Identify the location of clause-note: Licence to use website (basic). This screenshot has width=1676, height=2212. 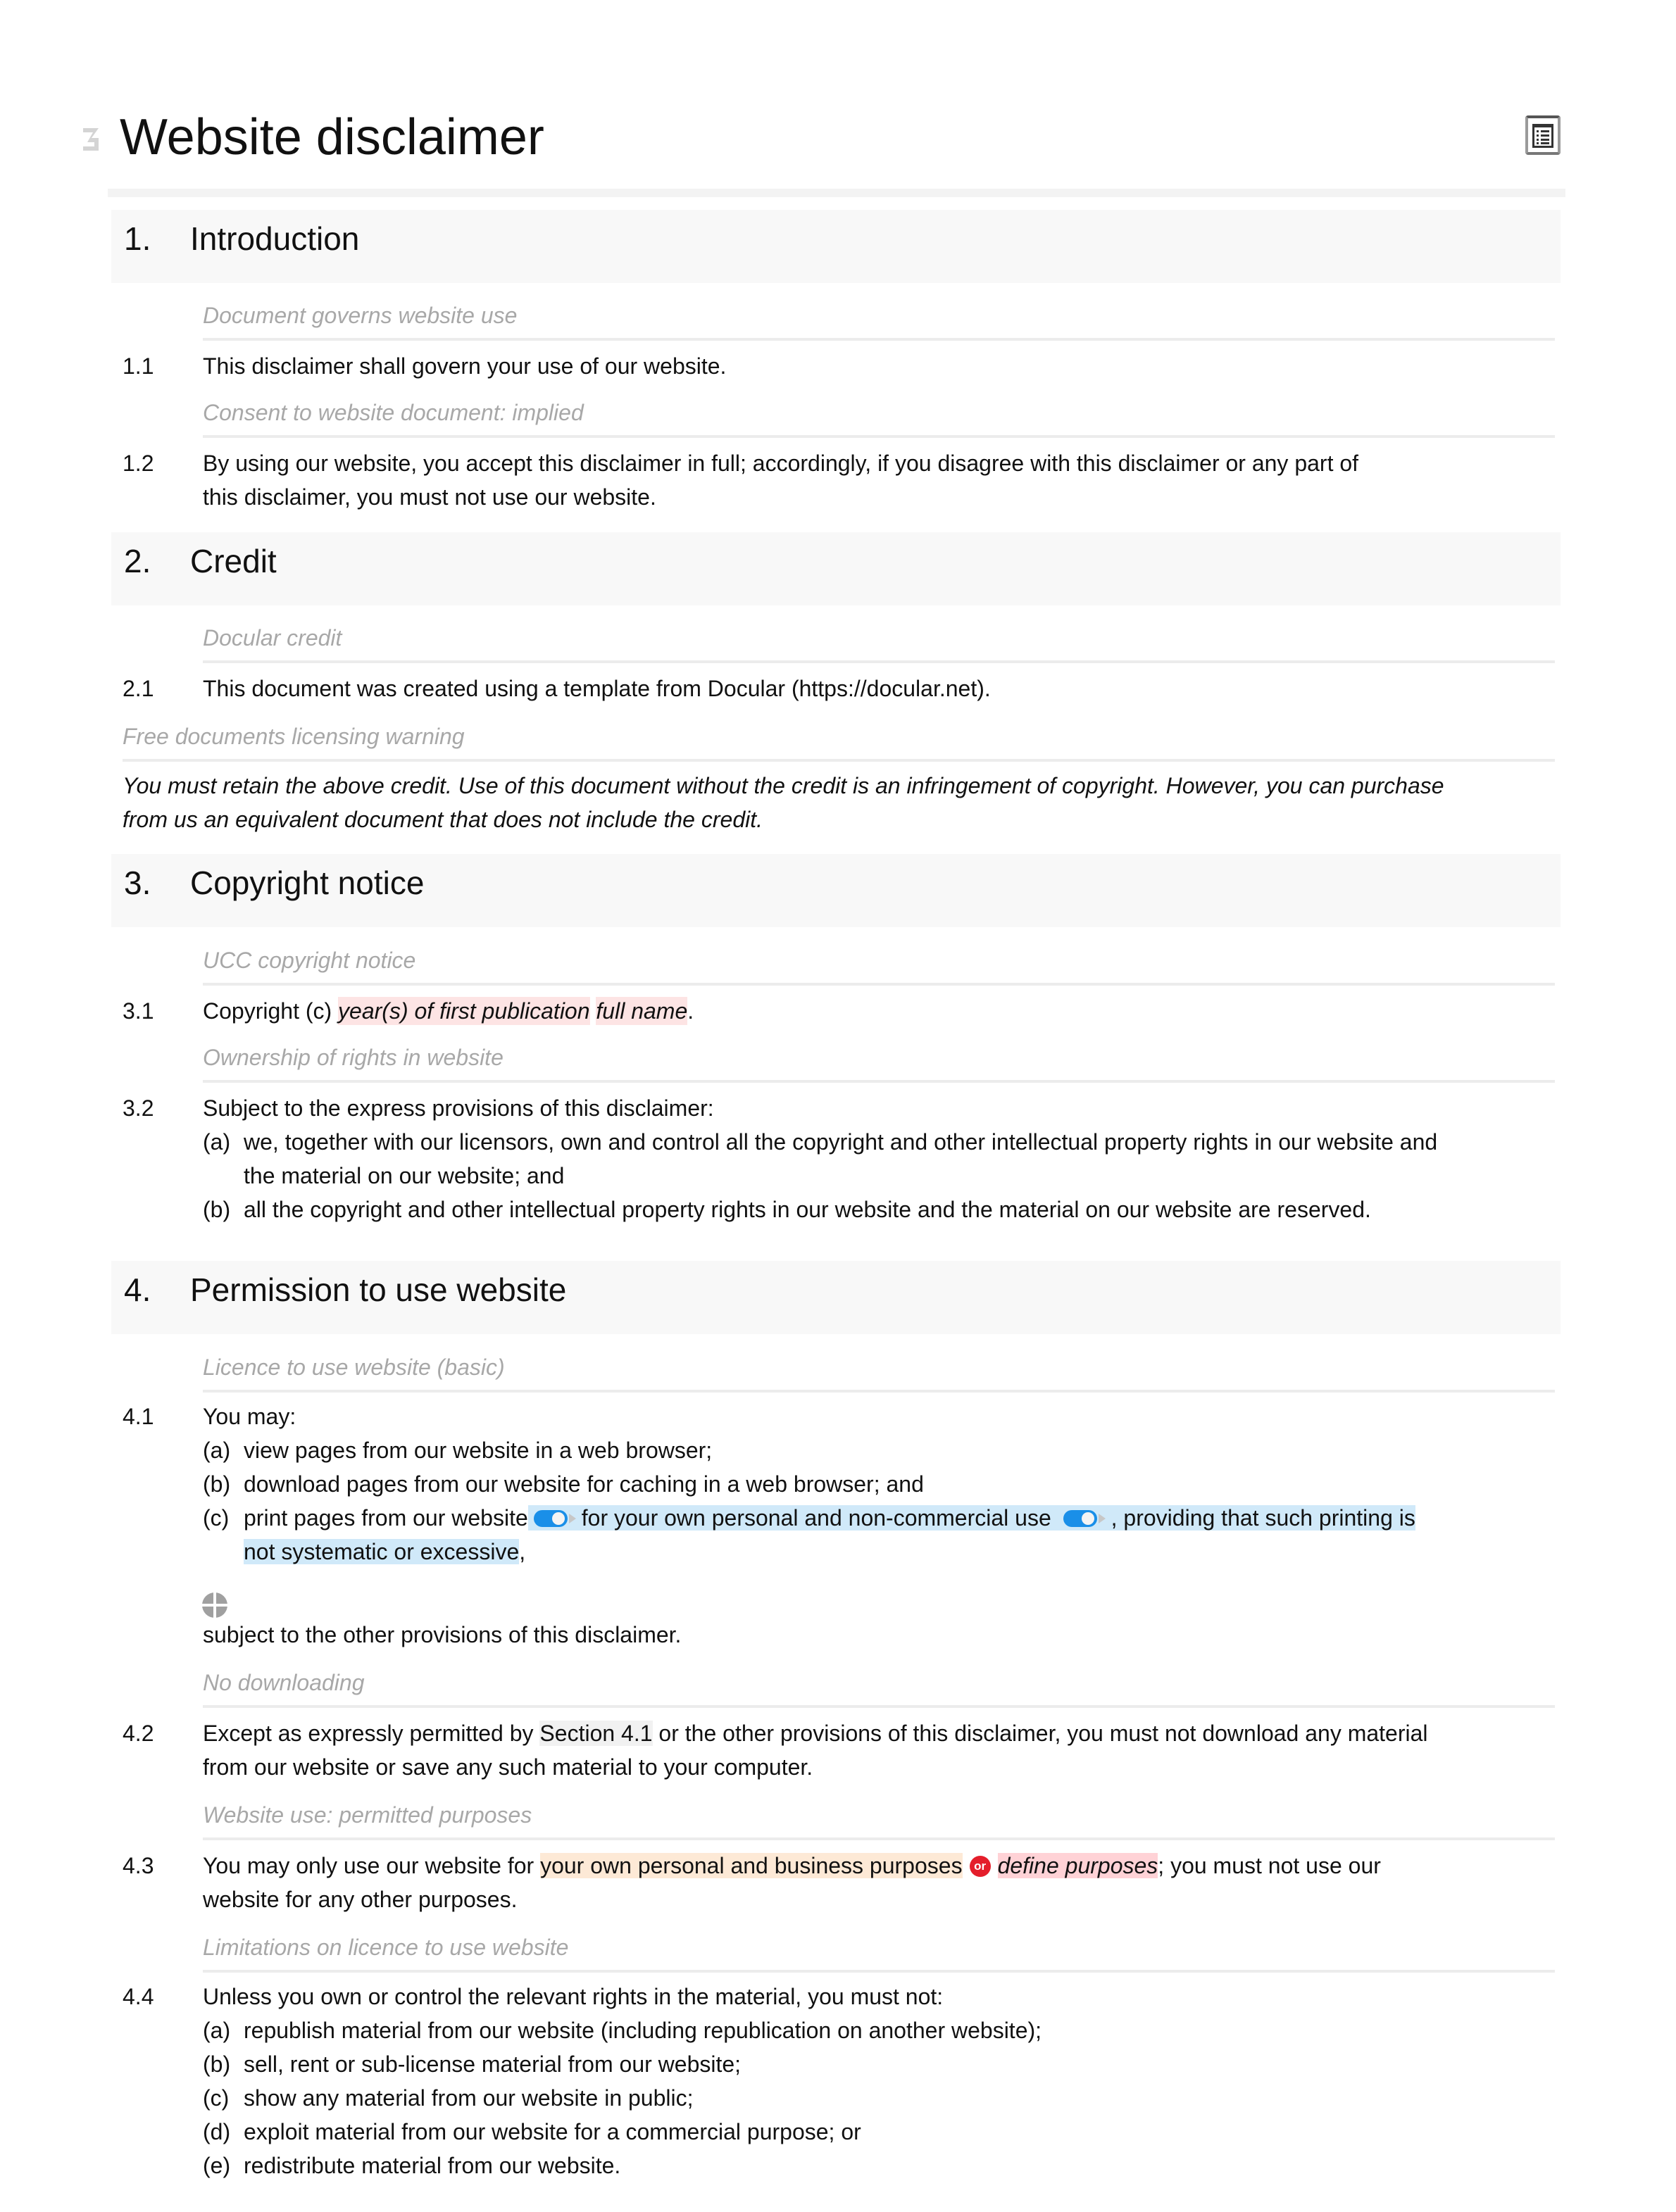
(354, 1367).